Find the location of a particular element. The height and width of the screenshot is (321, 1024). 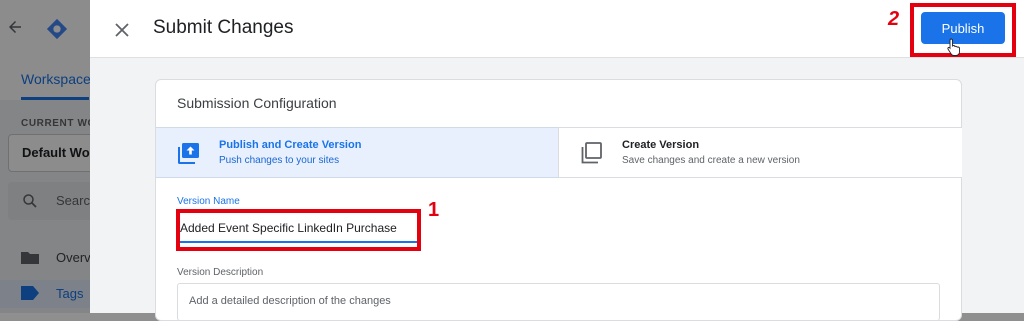

version-name-label: Version Name is located at coordinates (208, 201).